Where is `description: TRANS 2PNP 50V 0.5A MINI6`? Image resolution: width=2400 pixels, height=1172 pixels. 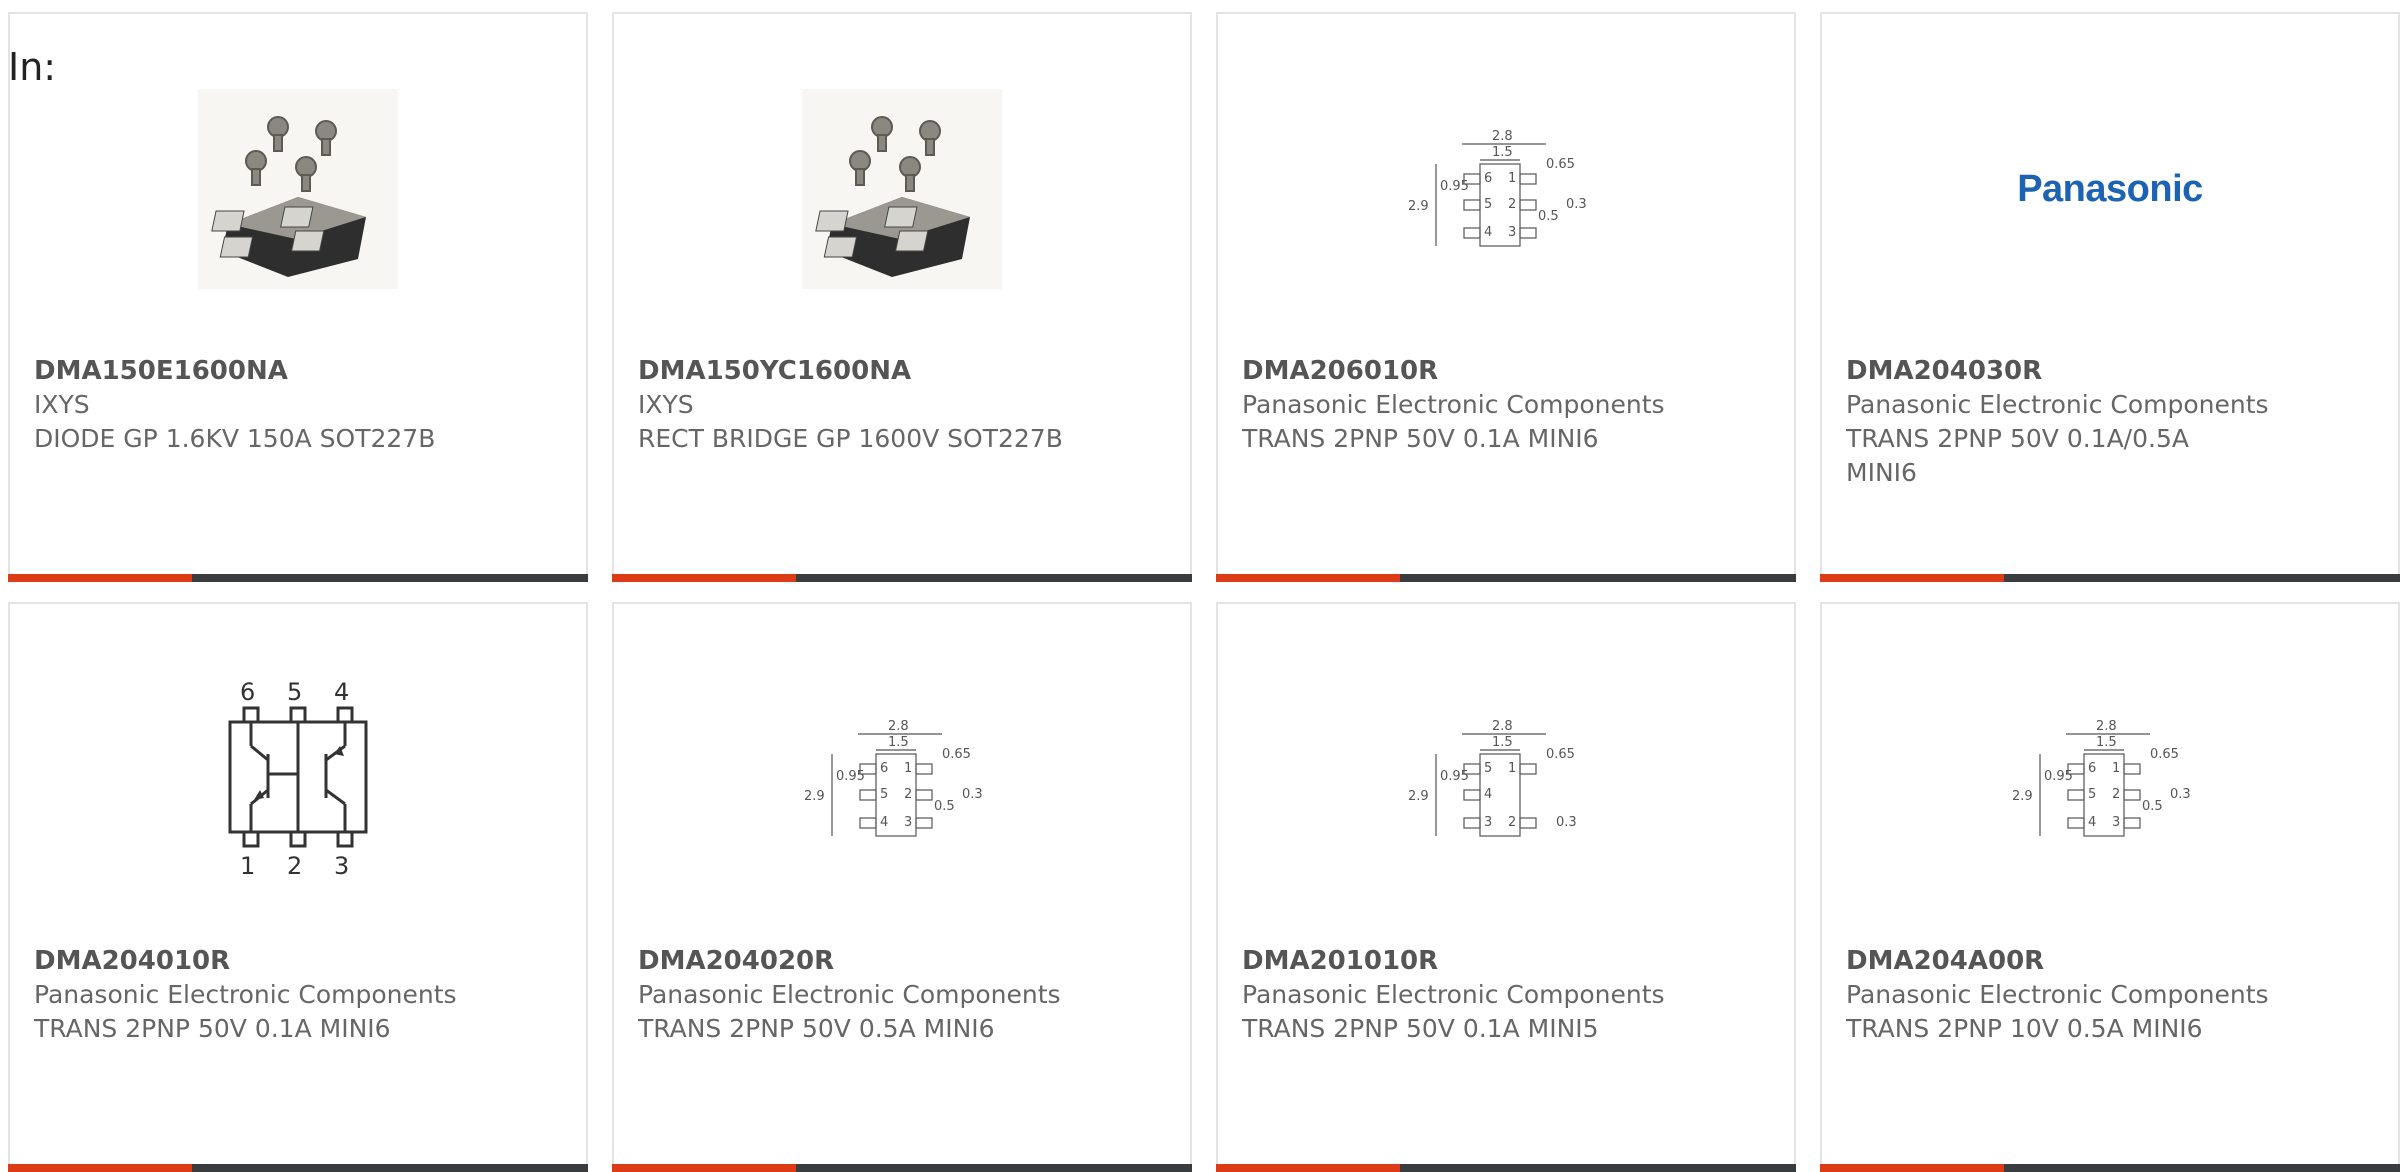
description: TRANS 2PNP 50V 0.5A MINI6 is located at coordinates (816, 1028).